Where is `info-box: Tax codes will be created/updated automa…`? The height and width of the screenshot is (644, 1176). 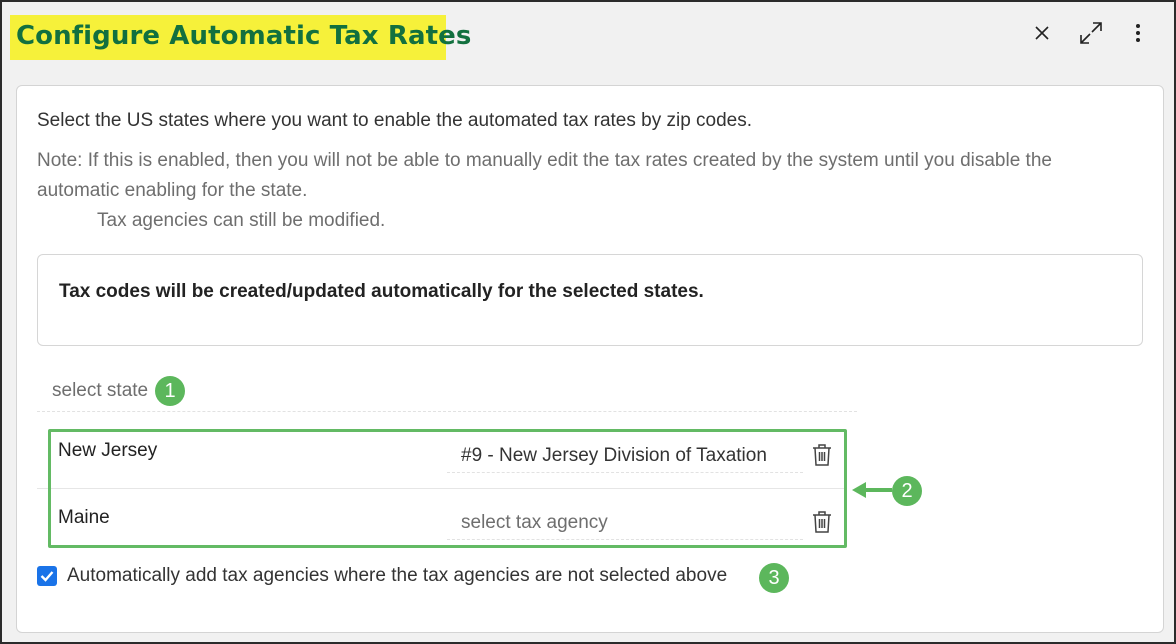 info-box: Tax codes will be created/updated automa… is located at coordinates (590, 300).